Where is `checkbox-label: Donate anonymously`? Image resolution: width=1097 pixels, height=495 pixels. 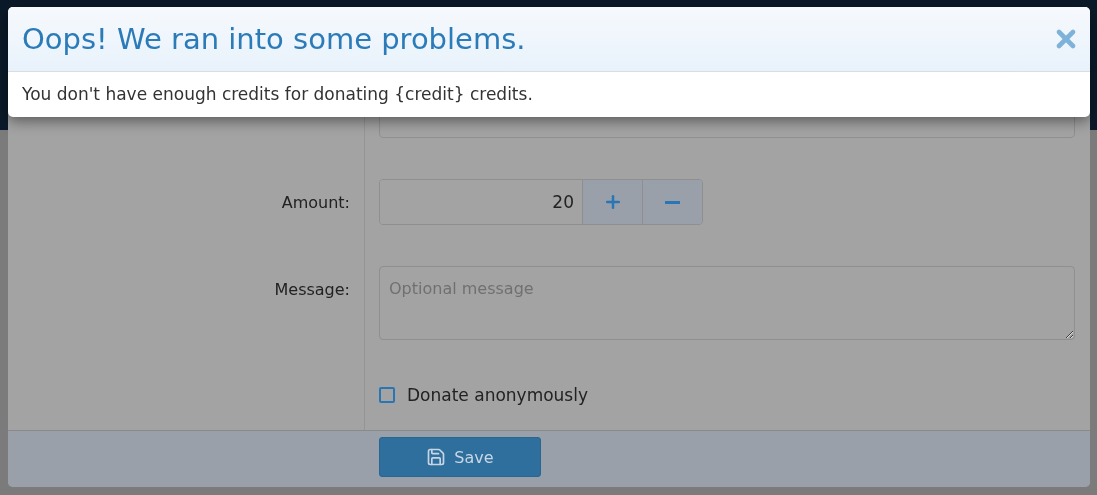 checkbox-label: Donate anonymously is located at coordinates (497, 395).